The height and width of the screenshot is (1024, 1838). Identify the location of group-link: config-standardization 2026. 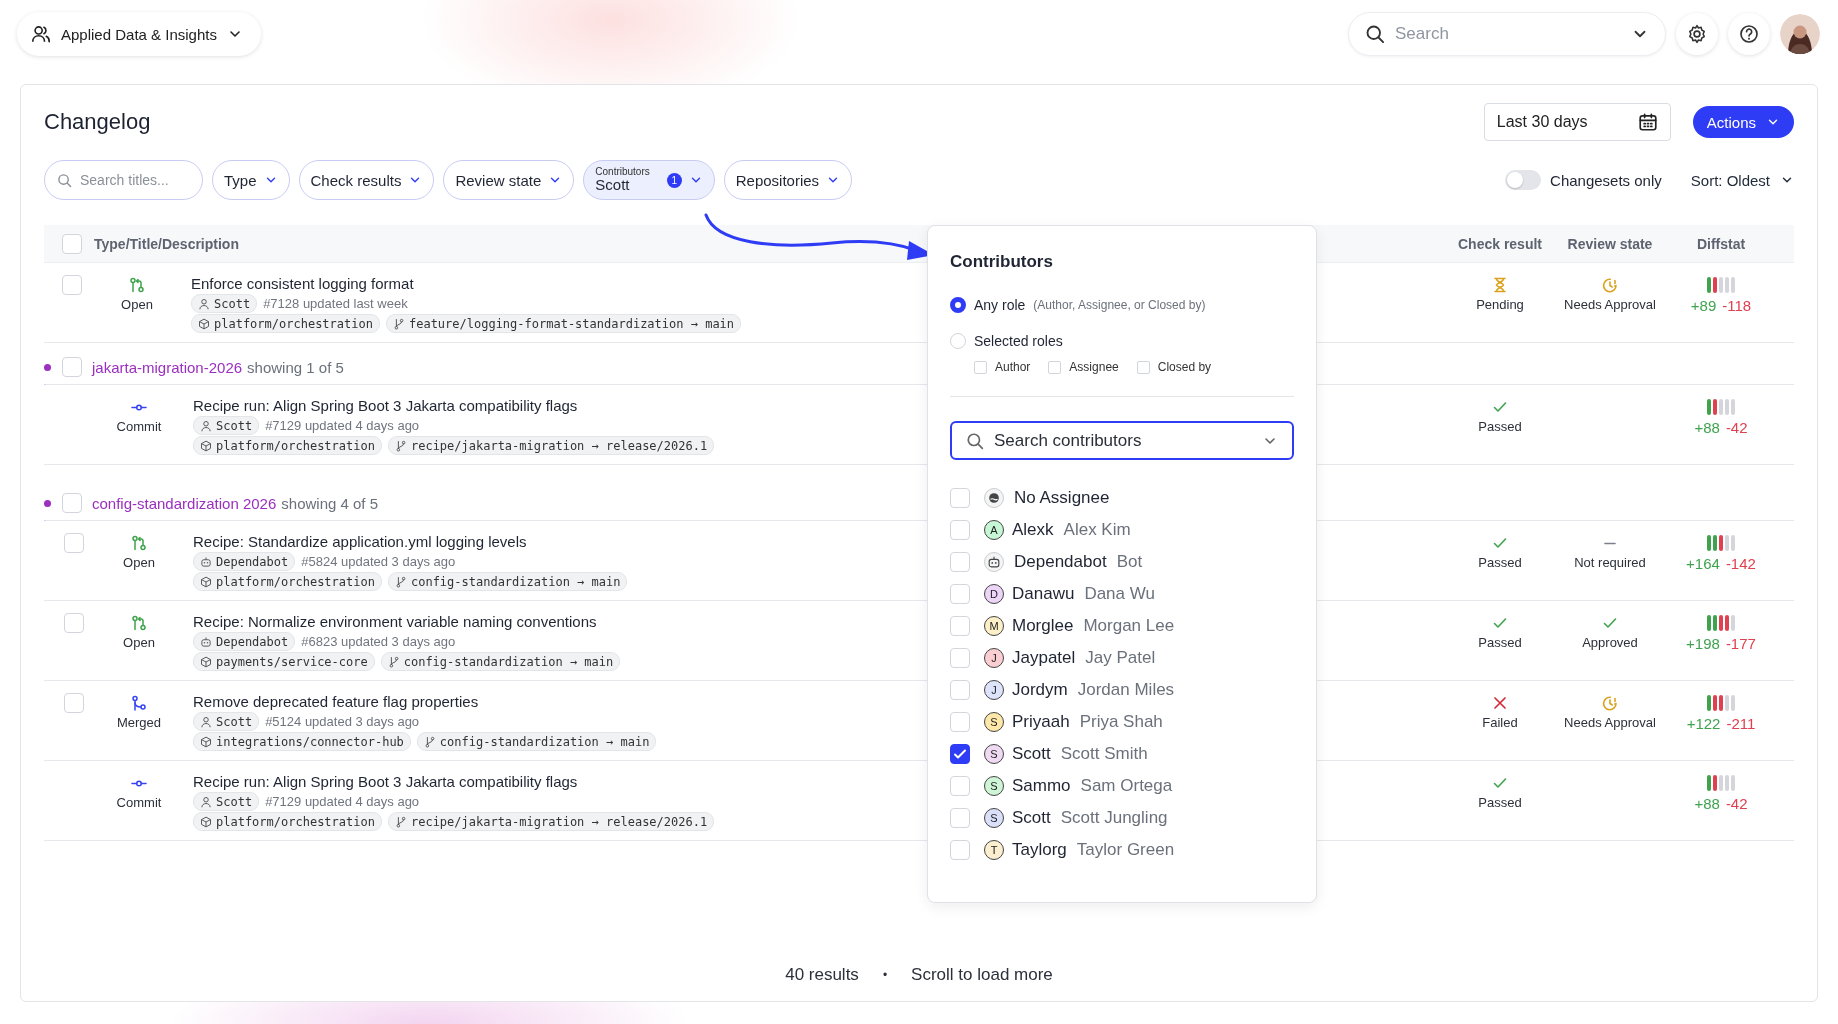
(184, 503).